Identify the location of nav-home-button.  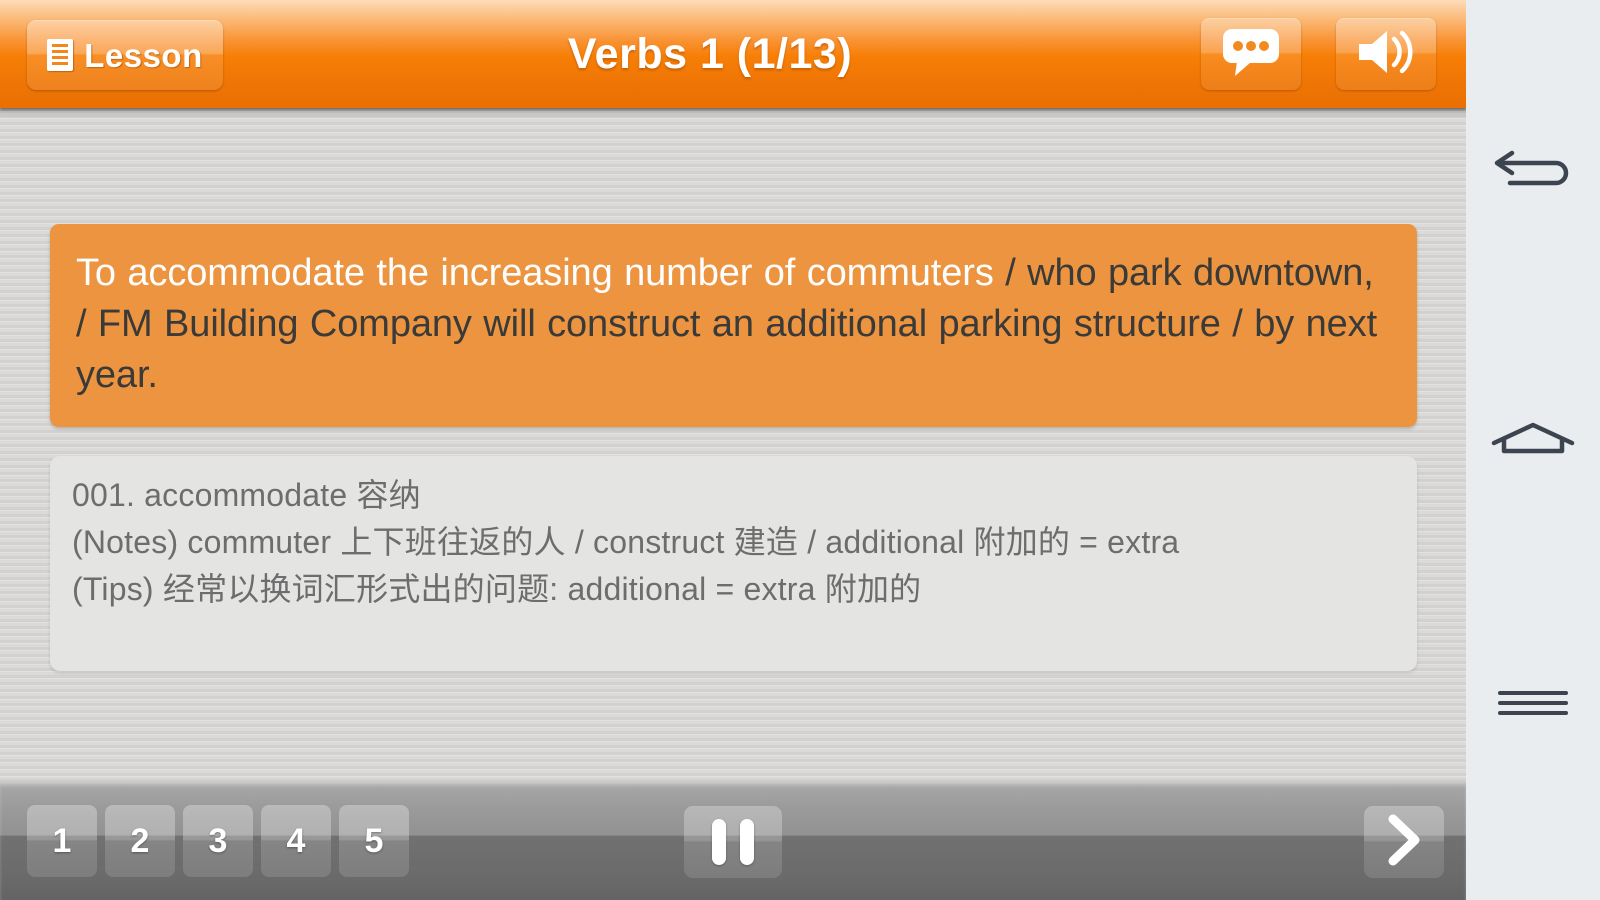
(1533, 440).